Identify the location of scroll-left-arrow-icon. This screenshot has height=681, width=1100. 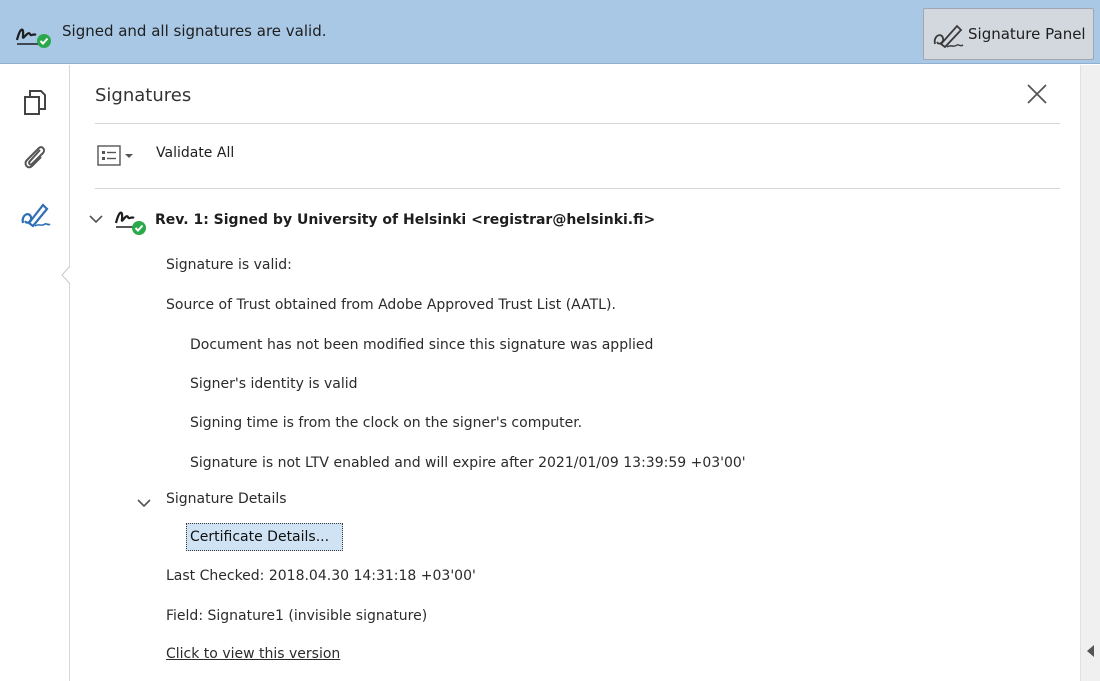
(1090, 651).